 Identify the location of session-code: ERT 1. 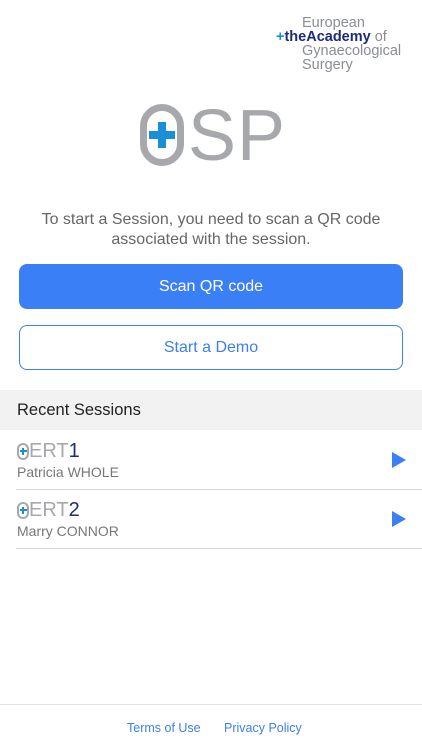
(48, 451).